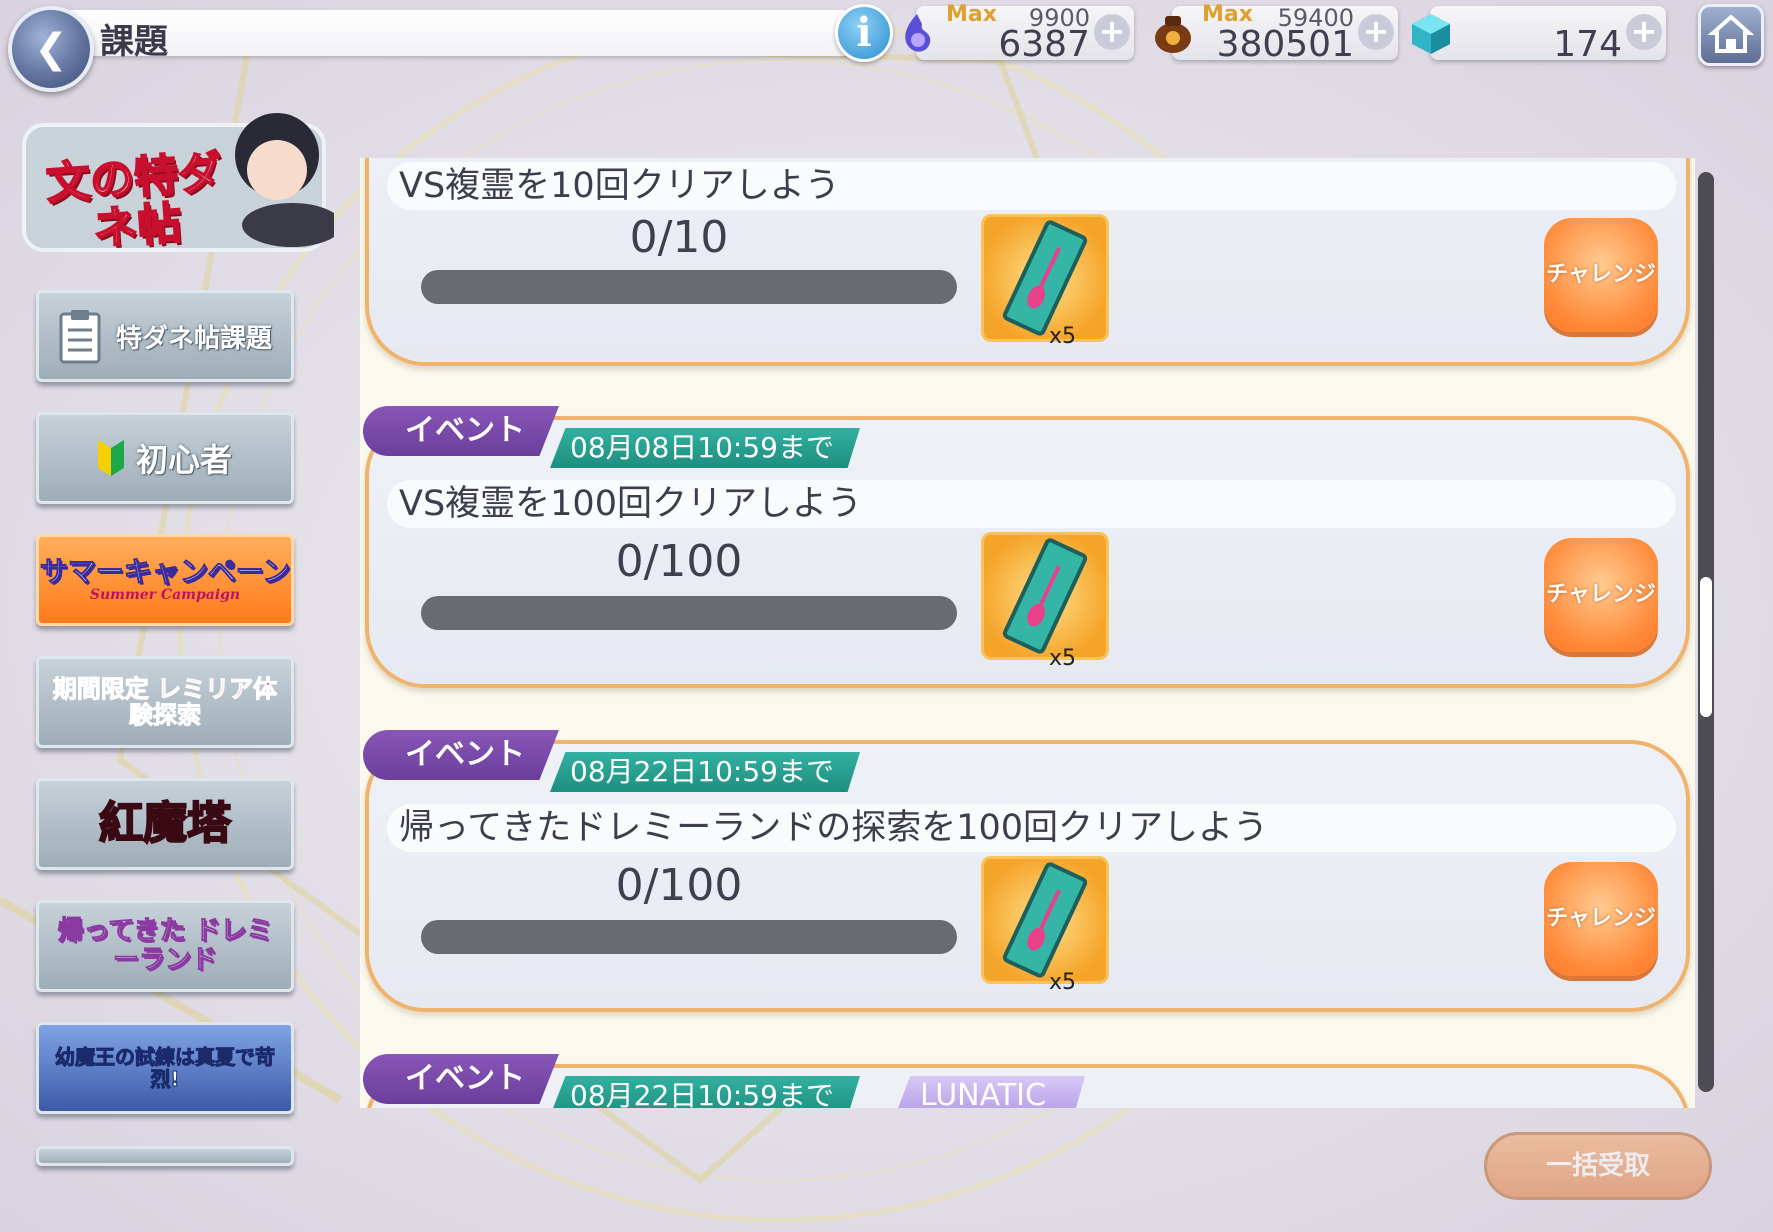  I want to click on coin-value: 380501, so click(1285, 44).